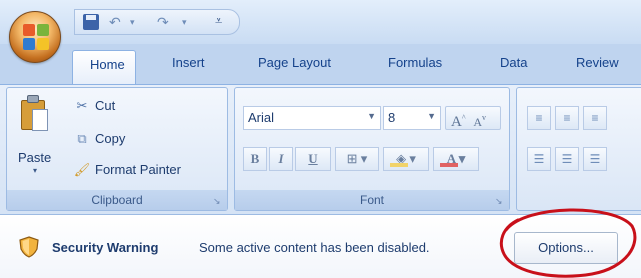  I want to click on save-icon, so click(91, 22).